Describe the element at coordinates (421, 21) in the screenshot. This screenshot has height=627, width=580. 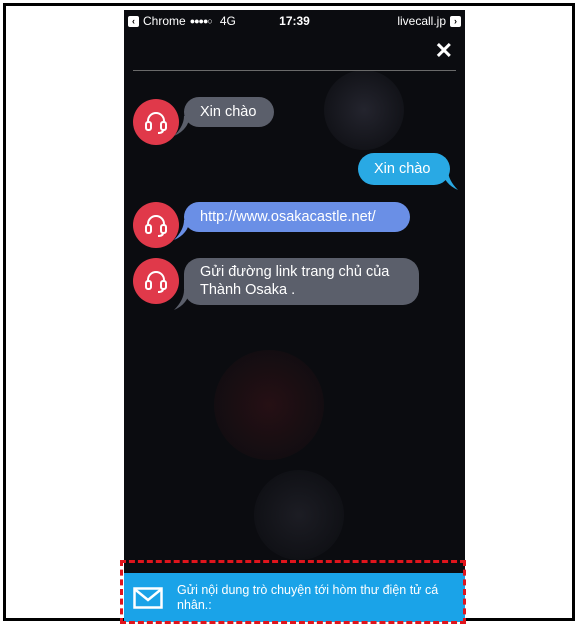
I see `site-label: livecall.jp` at that location.